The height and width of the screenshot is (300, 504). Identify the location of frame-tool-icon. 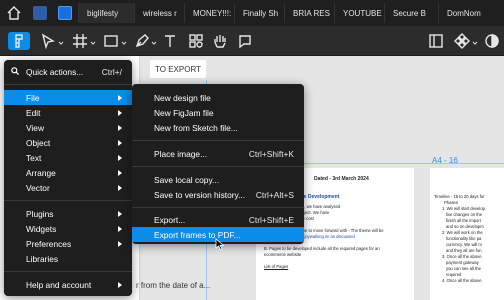
(80, 41).